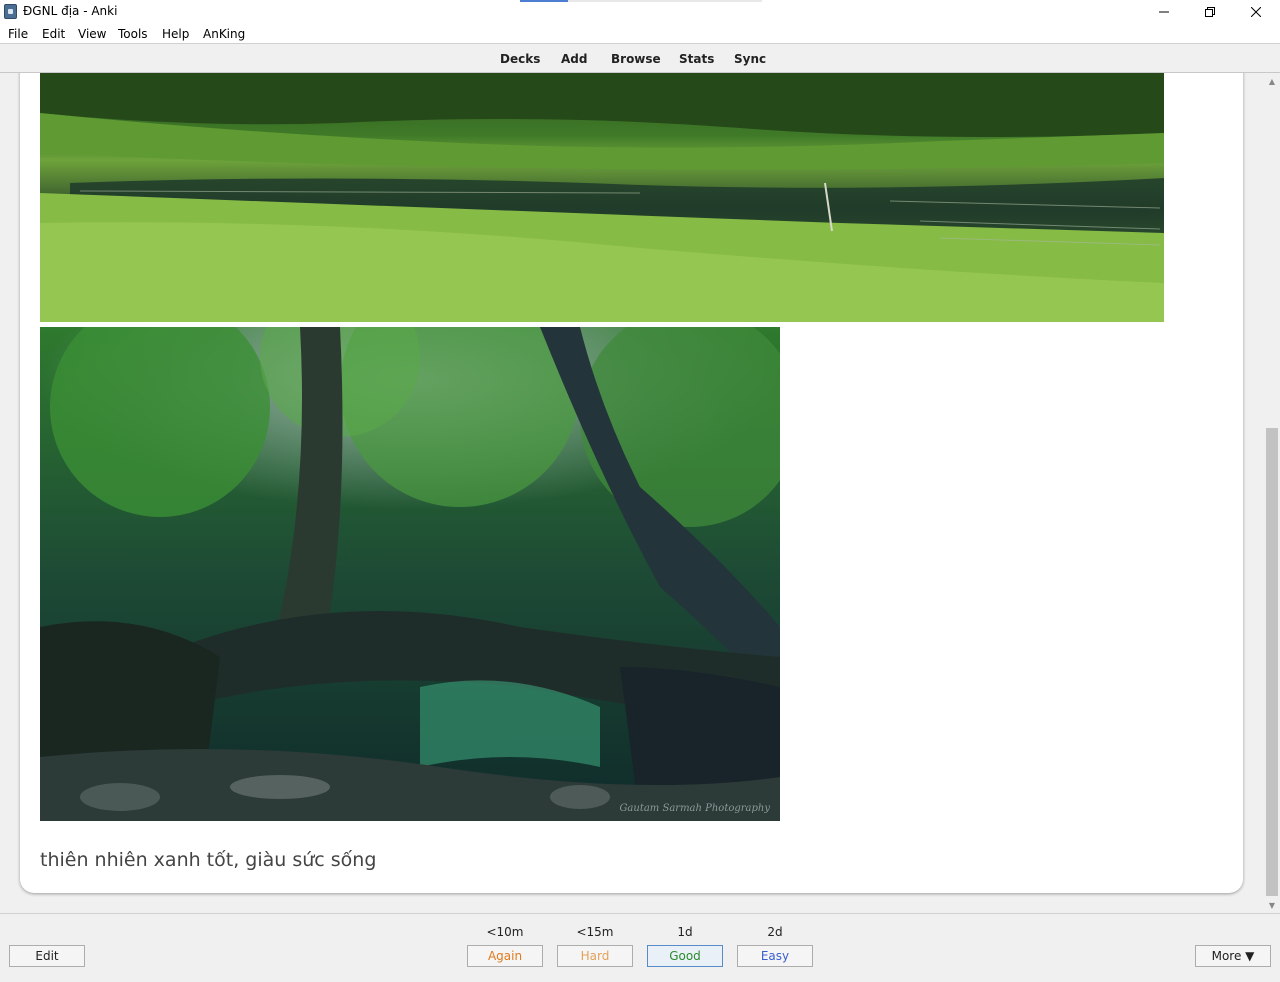 The height and width of the screenshot is (982, 1280). I want to click on hard-button: Hard, so click(595, 956).